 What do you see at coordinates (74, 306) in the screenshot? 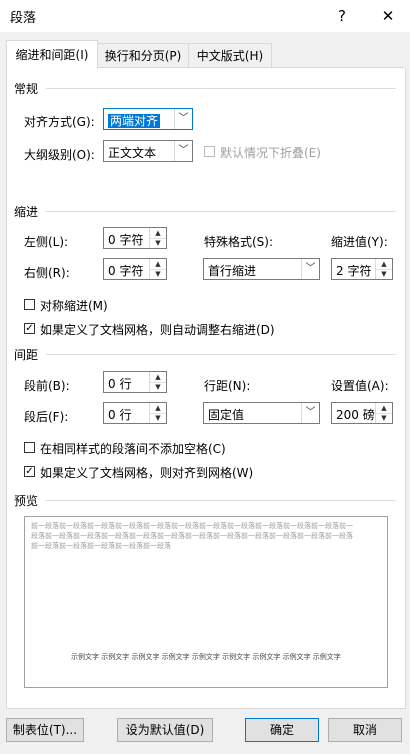
I see `mirror-indents-label: 对称缩进(M)` at bounding box center [74, 306].